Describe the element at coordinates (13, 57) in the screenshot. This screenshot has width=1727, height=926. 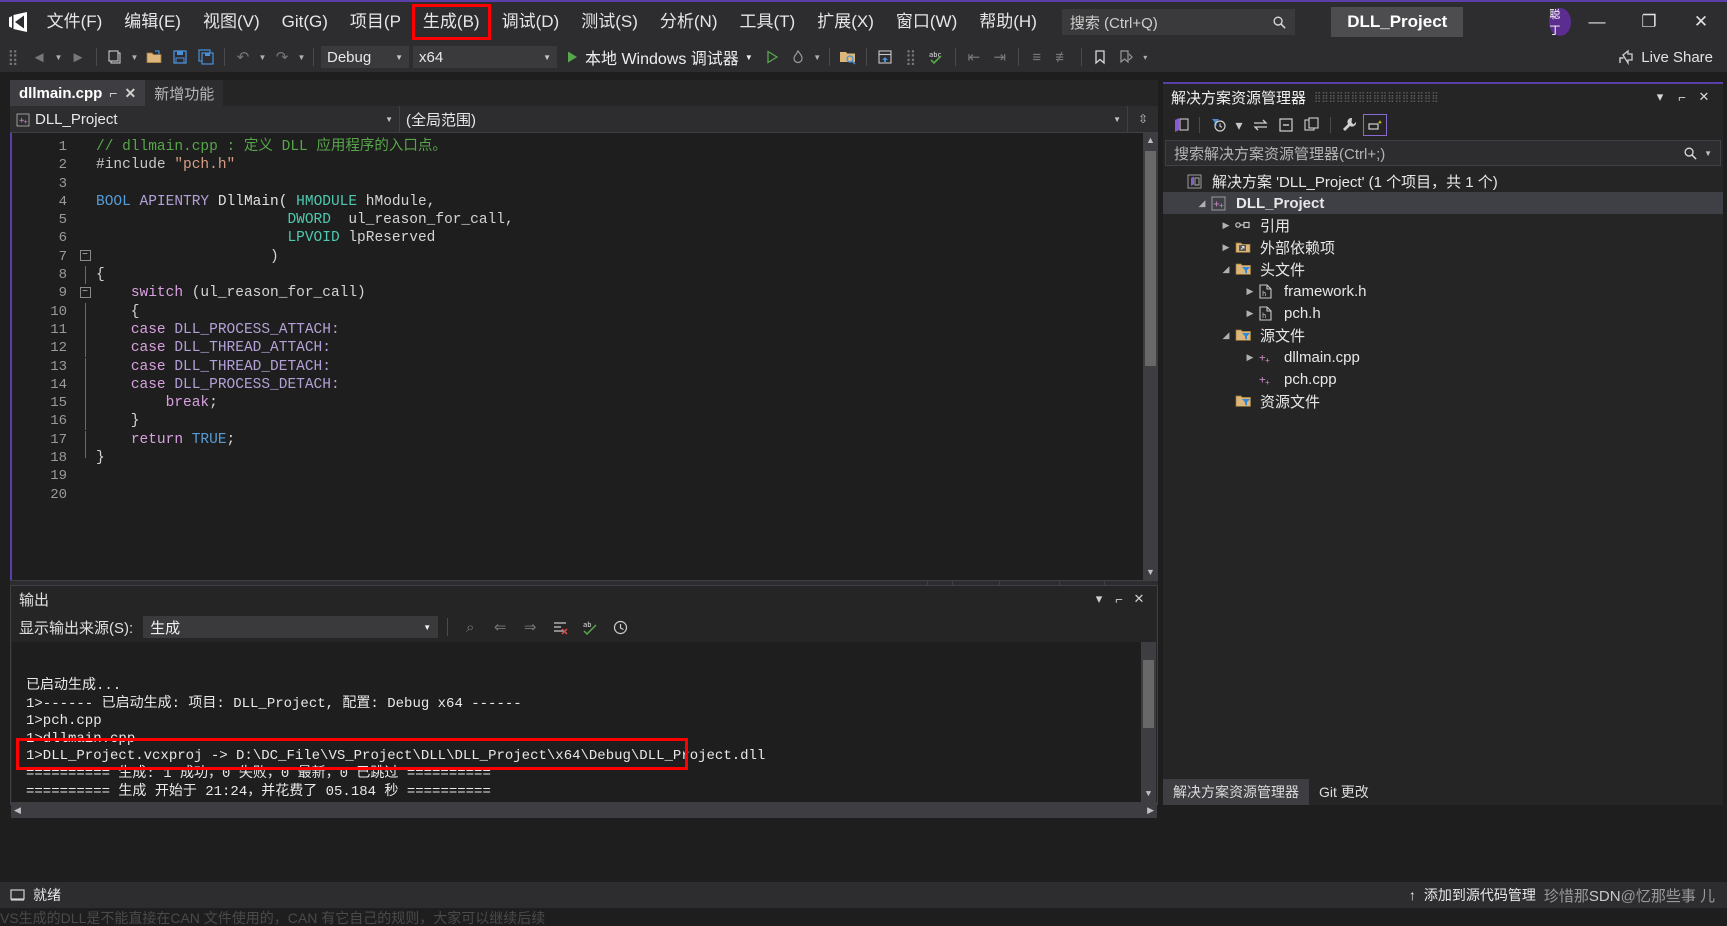
I see `toolbar-drag-handle-icon: ⣿` at that location.